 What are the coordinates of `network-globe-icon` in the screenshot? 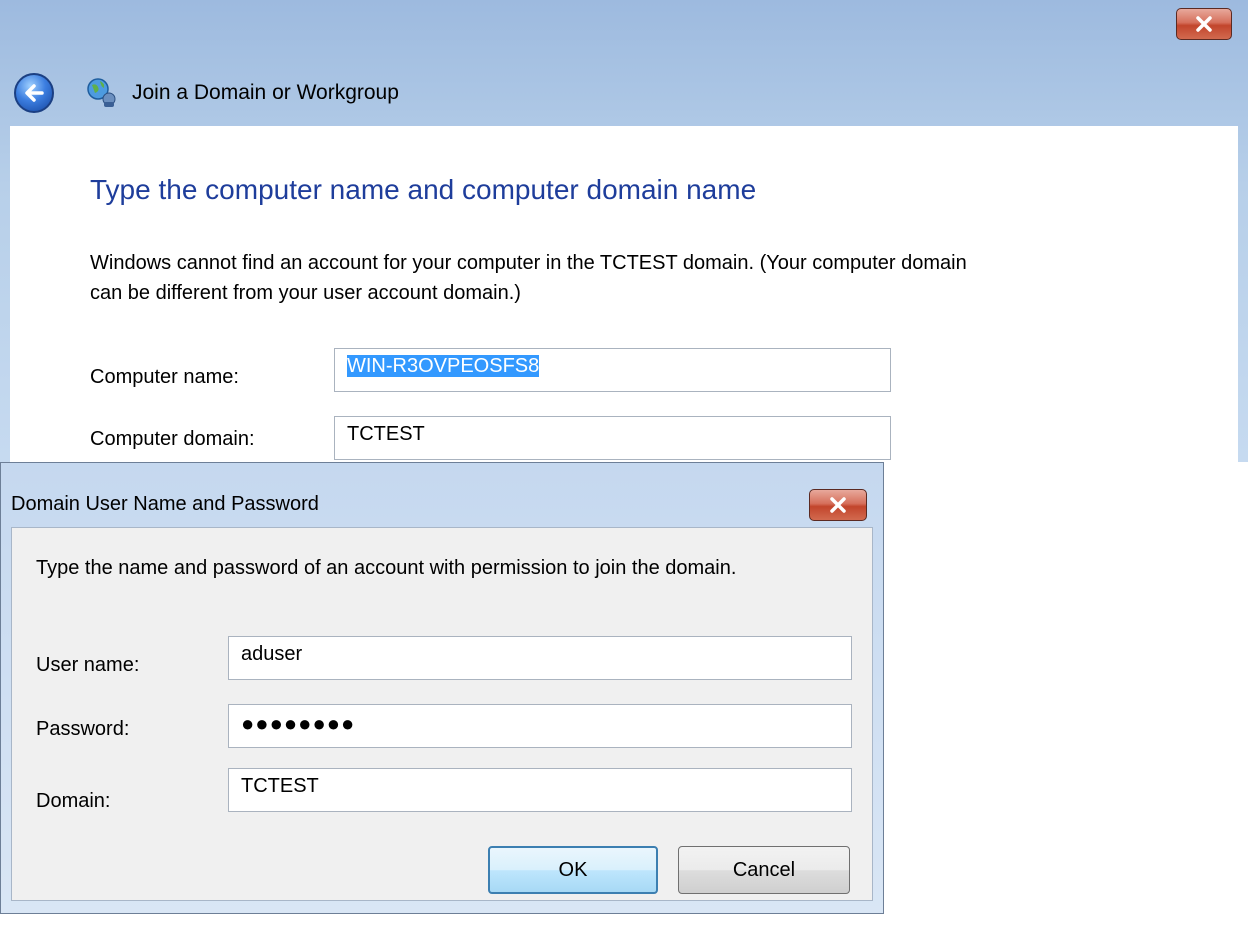 It's located at (101, 92).